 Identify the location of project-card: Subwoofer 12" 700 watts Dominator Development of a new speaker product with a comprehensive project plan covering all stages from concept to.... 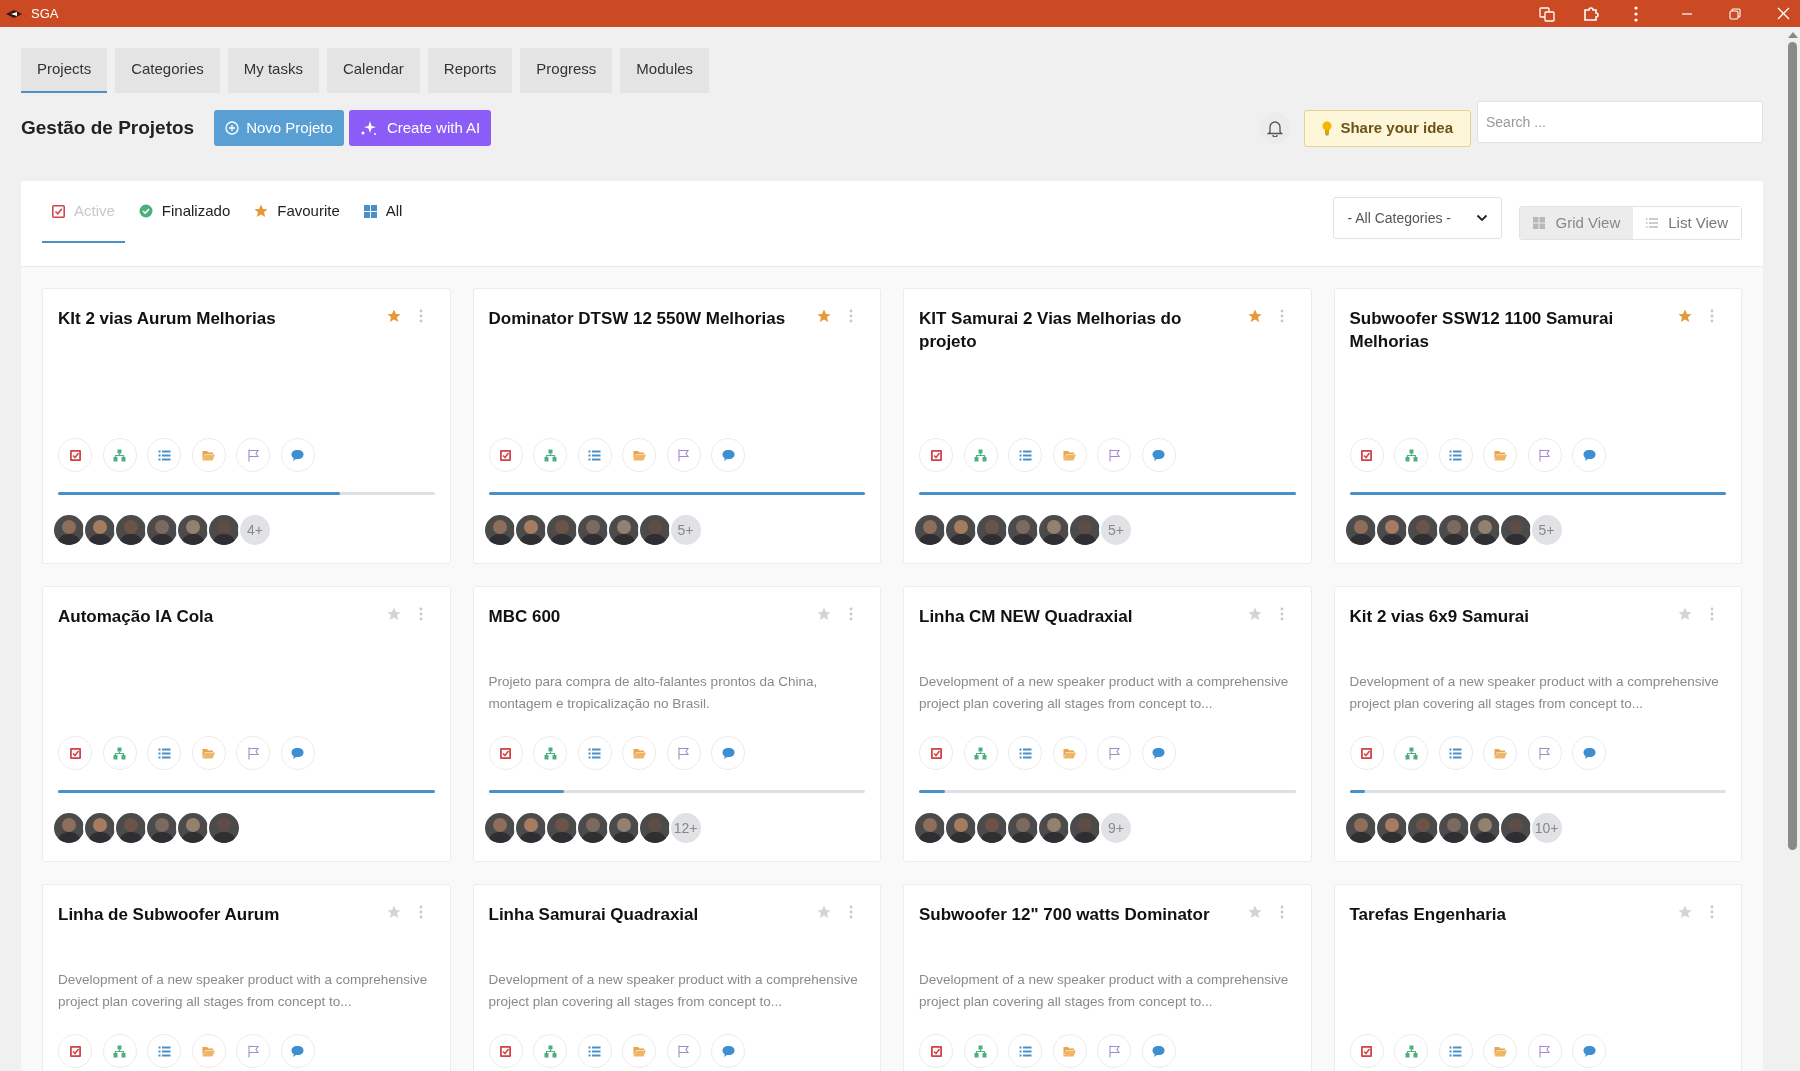
(1107, 977).